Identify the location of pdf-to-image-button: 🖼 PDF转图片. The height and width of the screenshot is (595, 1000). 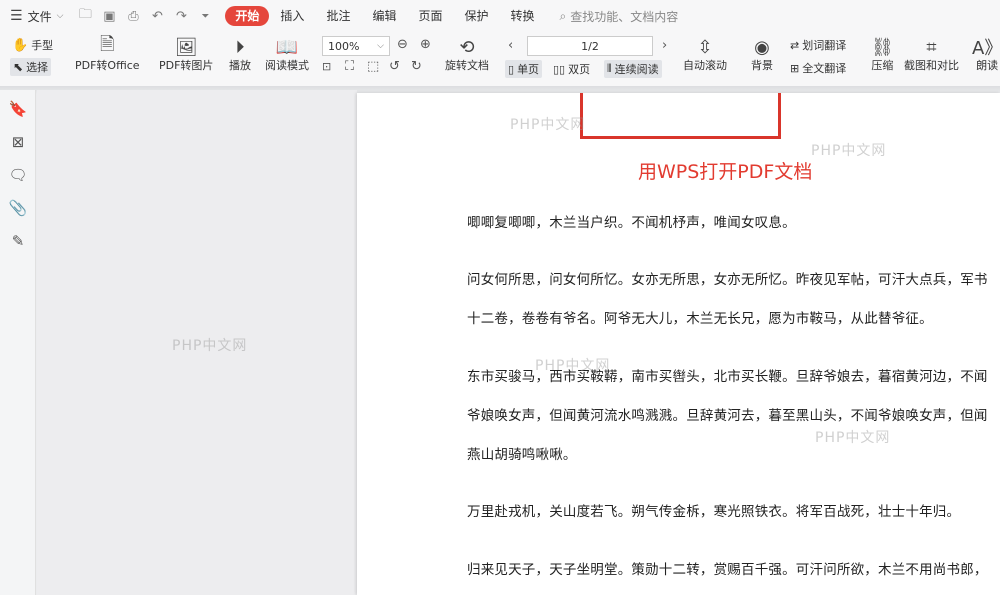
(186, 54).